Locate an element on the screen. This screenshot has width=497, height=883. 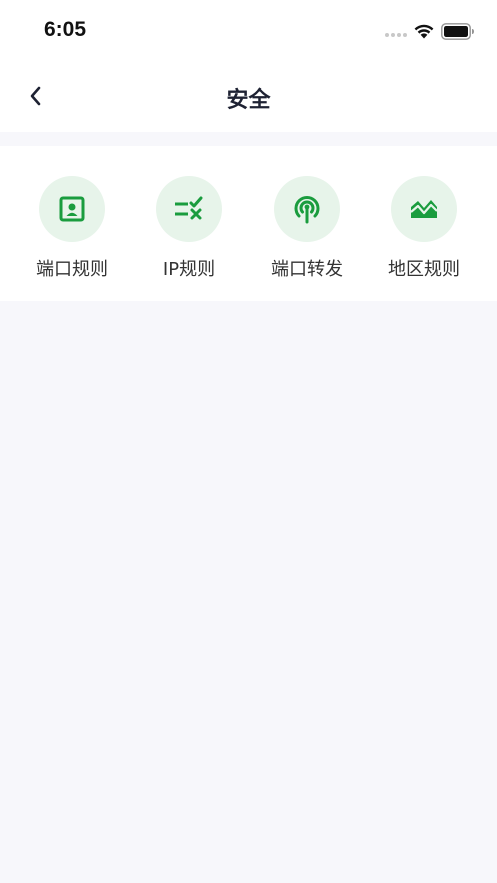
broadcast-antenna-icon is located at coordinates (307, 210).